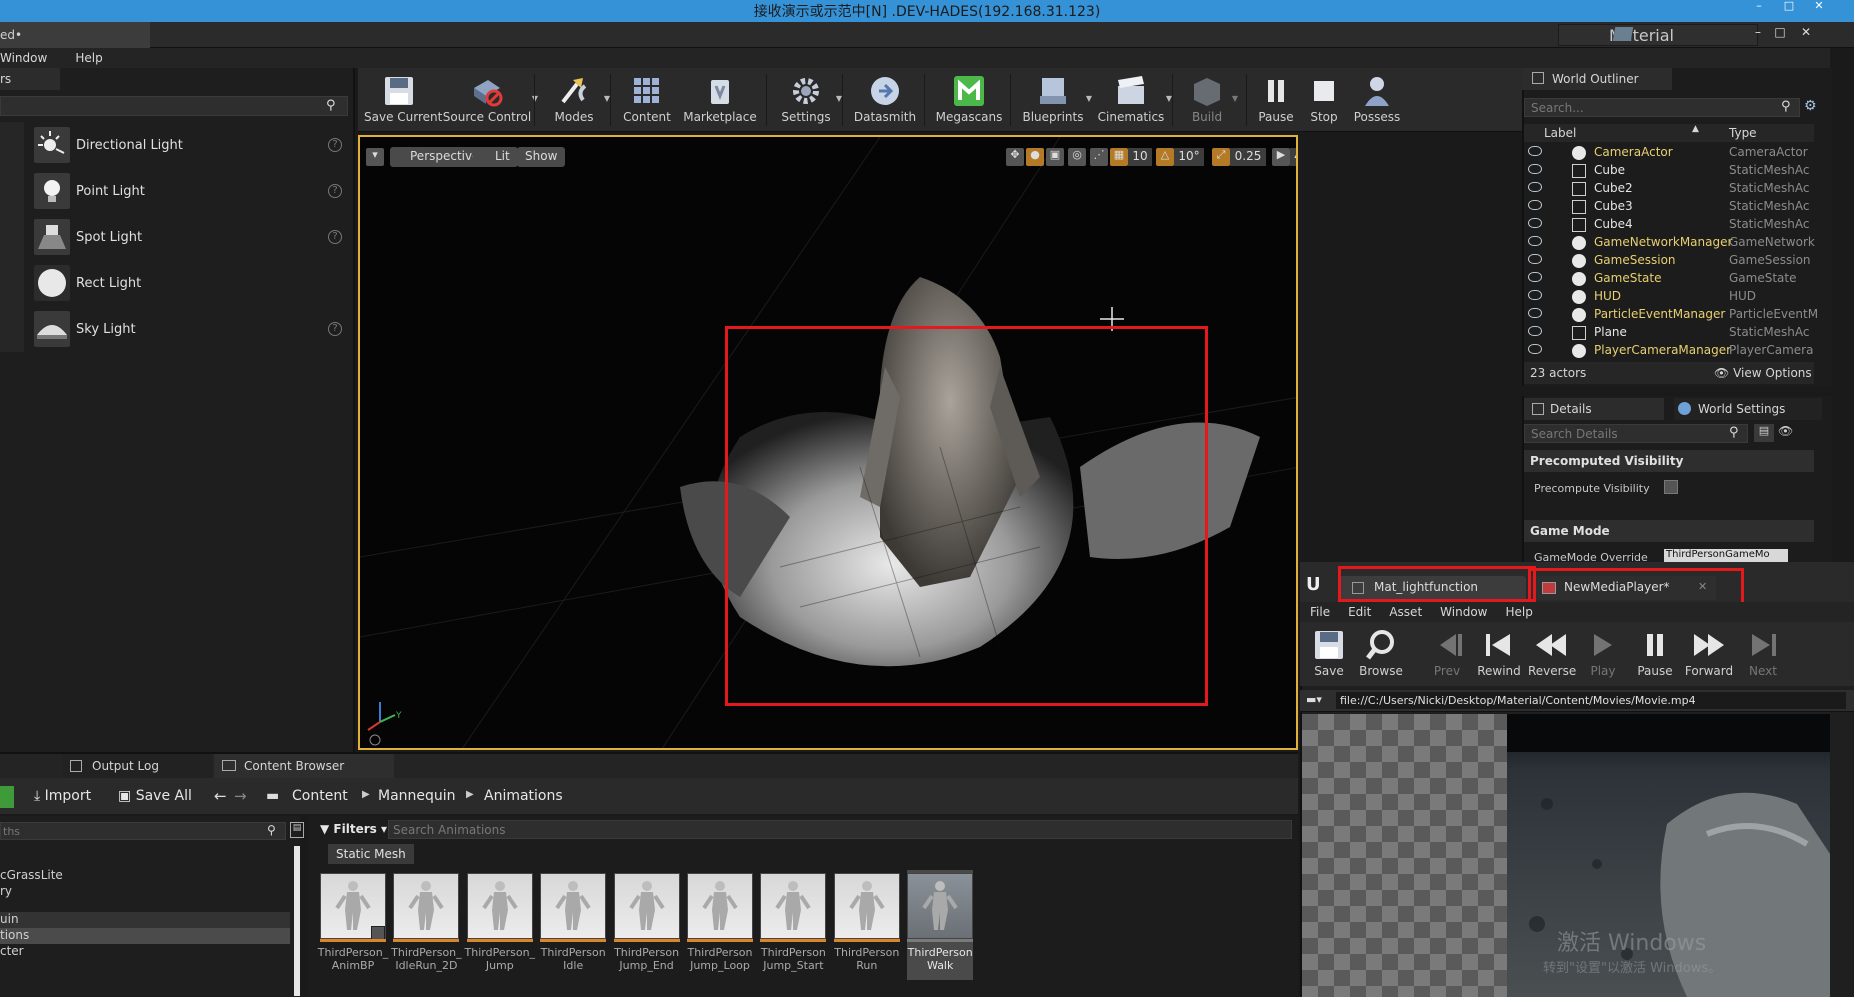  What do you see at coordinates (1377, 100) in the screenshot?
I see `possess-button: Possess` at bounding box center [1377, 100].